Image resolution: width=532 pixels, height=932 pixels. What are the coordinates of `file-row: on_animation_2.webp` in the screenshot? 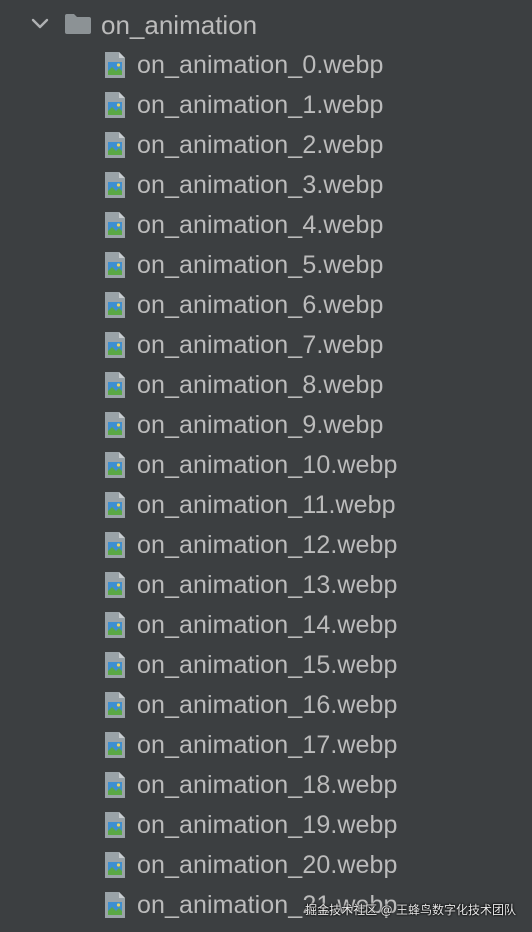 It's located at (266, 145).